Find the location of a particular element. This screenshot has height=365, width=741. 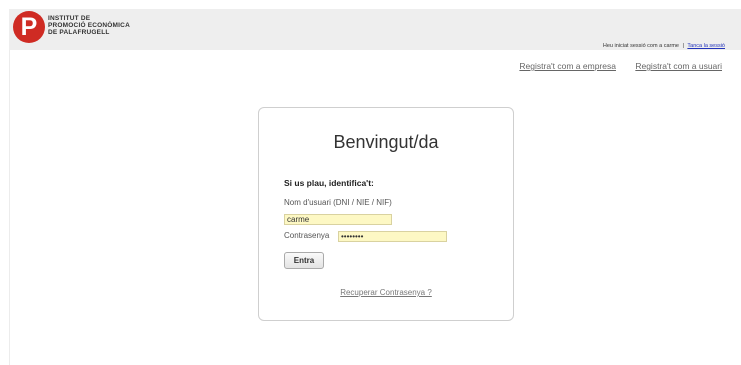

username-input is located at coordinates (338, 219).